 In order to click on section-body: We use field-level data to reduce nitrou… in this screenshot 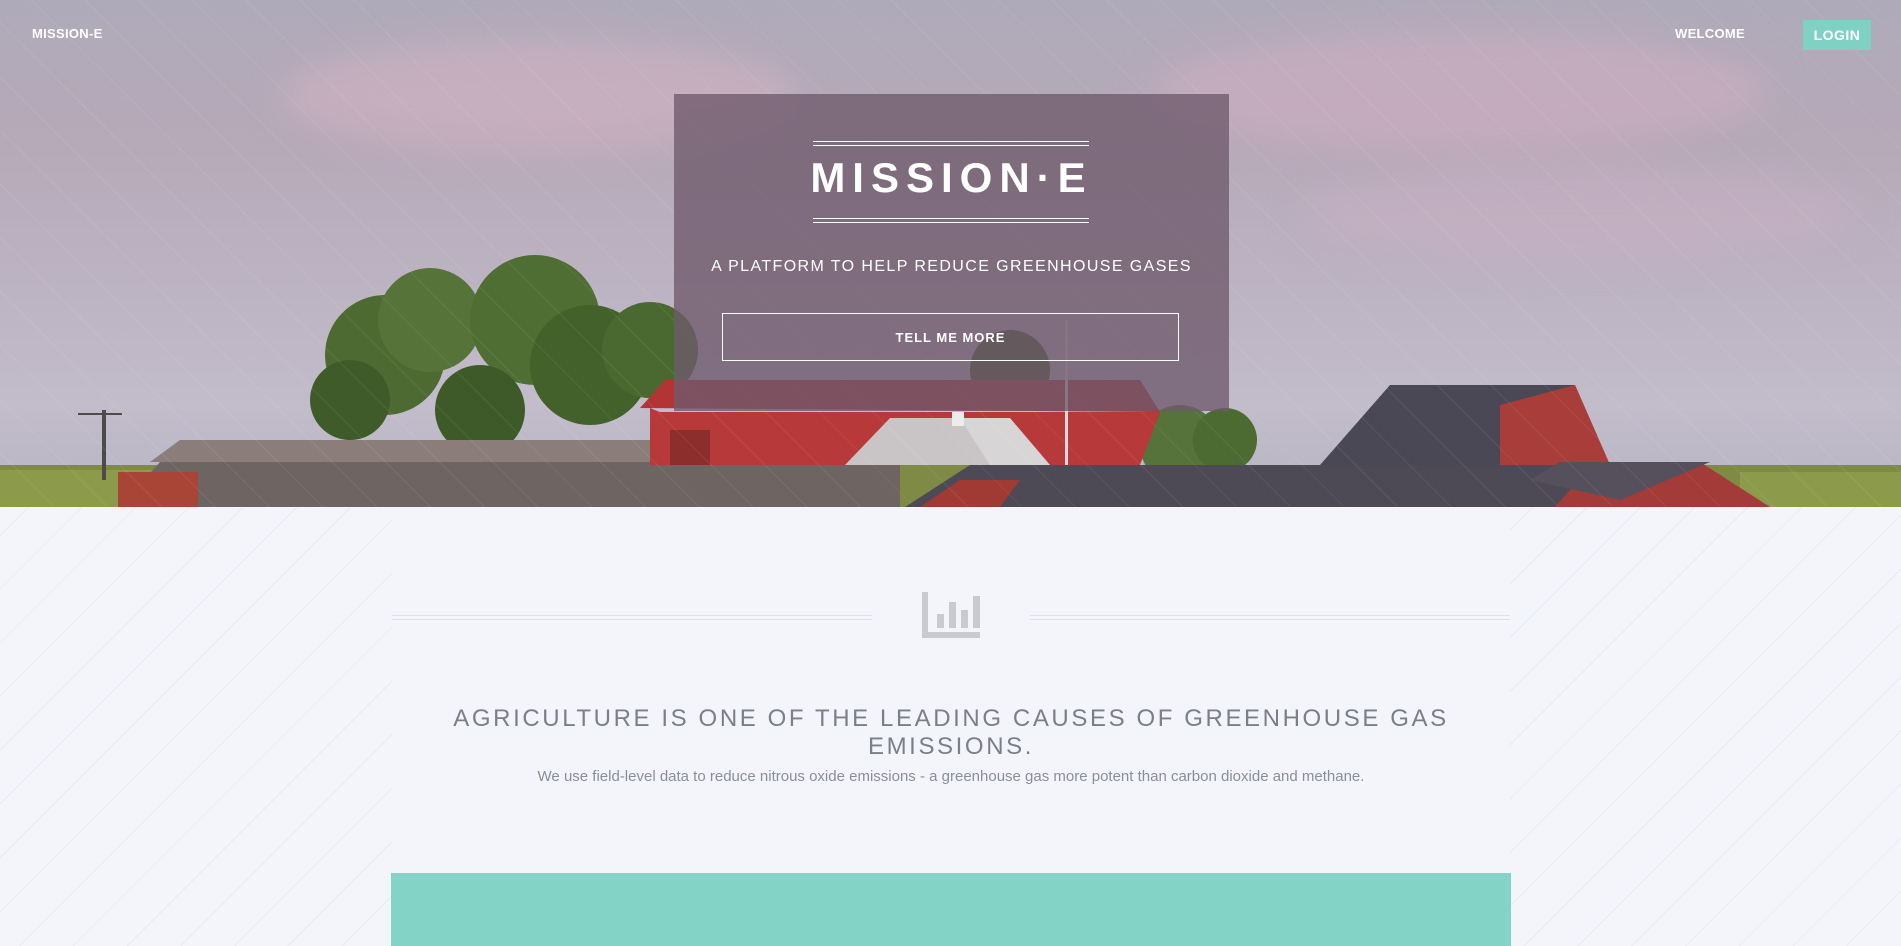, I will do `click(951, 776)`.